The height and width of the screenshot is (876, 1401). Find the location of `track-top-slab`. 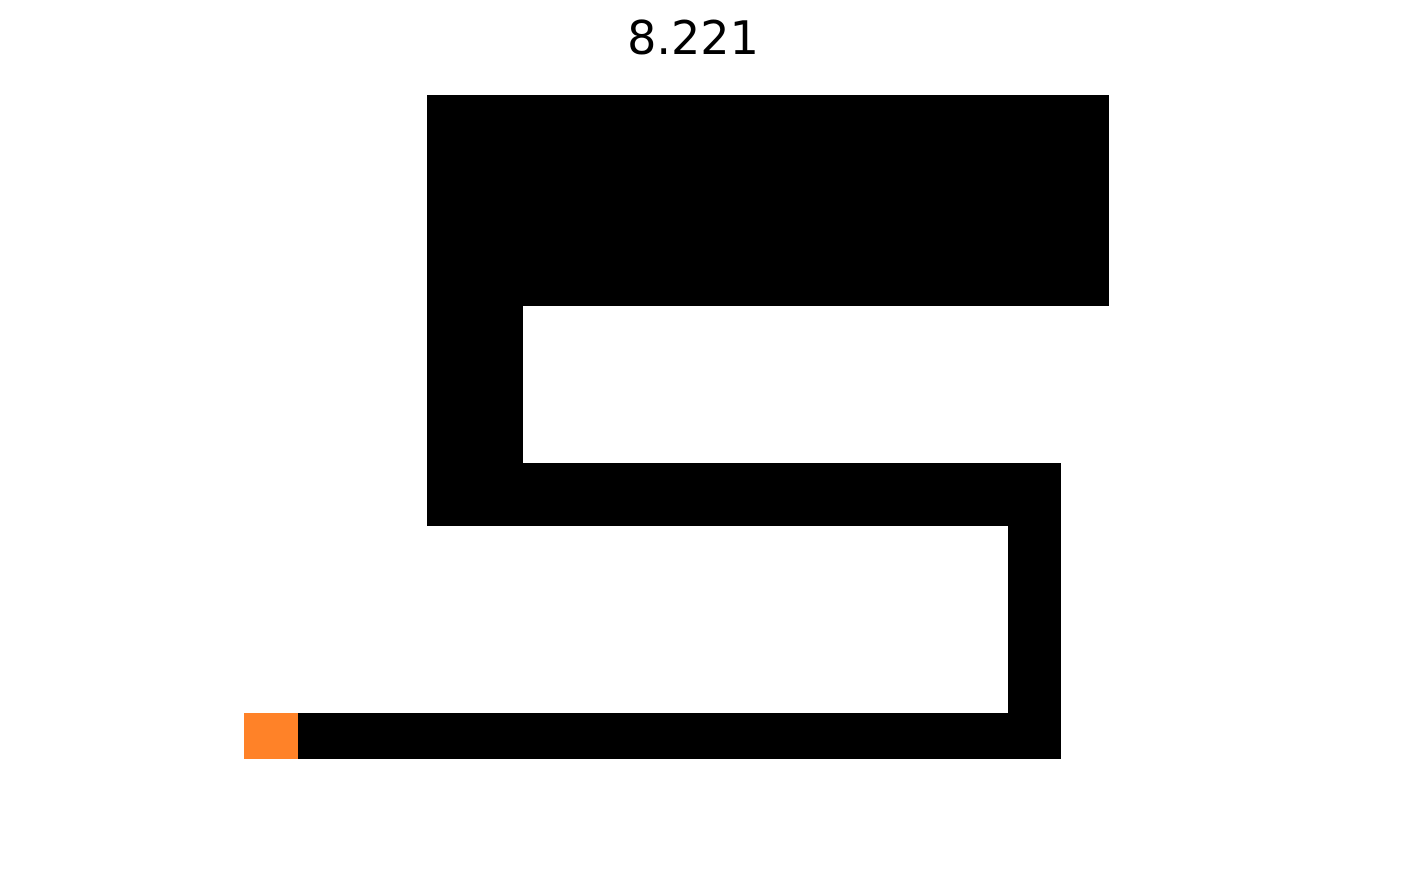

track-top-slab is located at coordinates (768, 200).